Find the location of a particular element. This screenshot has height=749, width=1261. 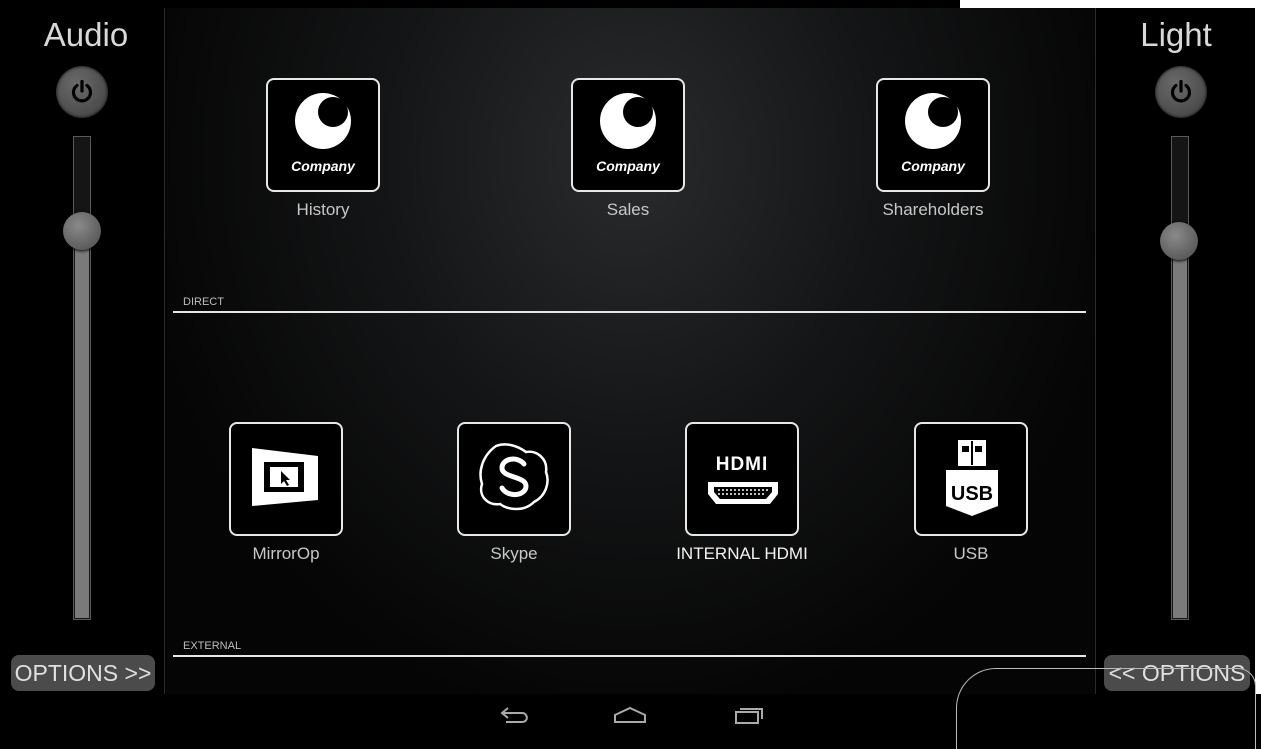

mirrorop-tile is located at coordinates (286, 479).